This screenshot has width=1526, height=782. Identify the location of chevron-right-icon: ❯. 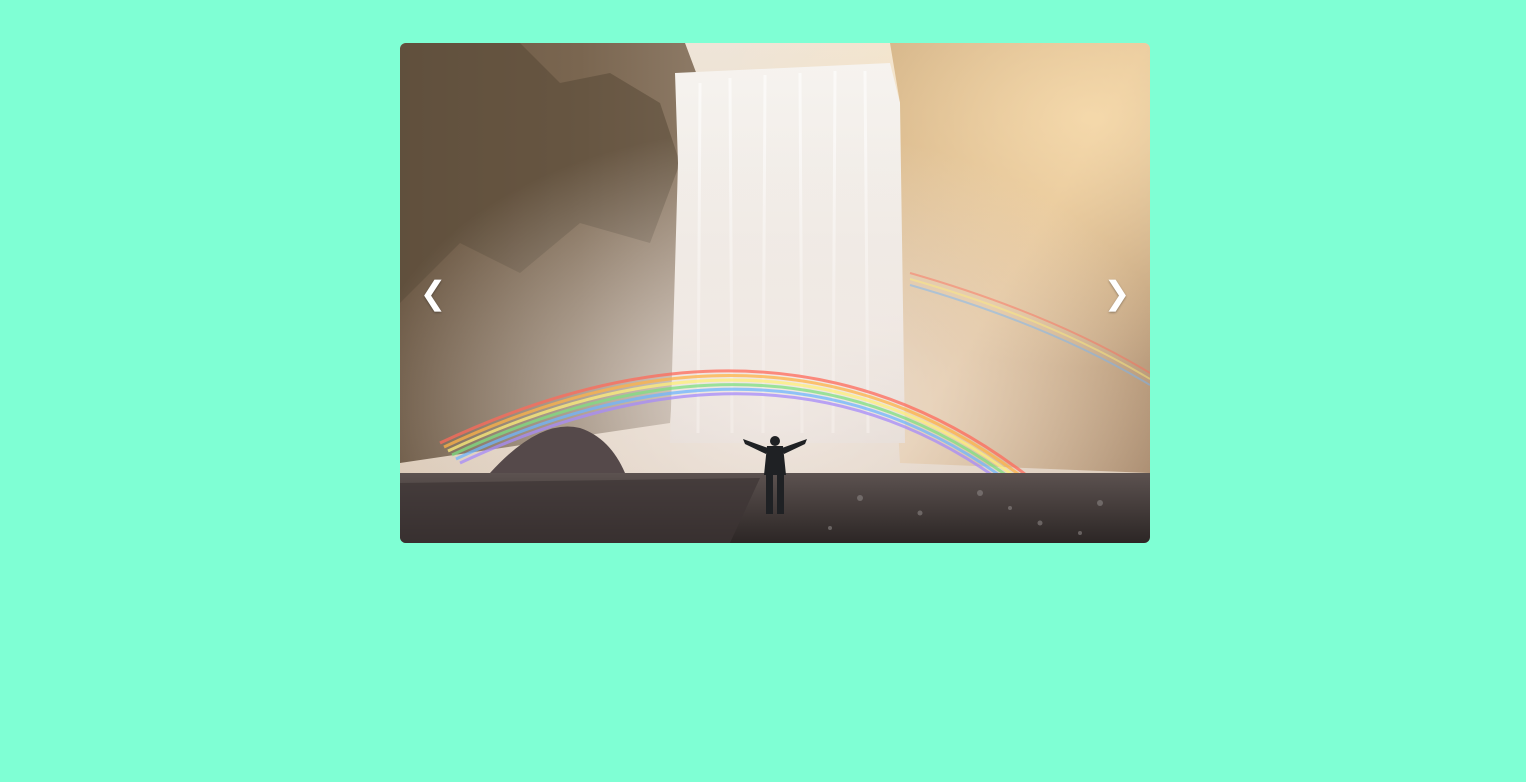
(1117, 293).